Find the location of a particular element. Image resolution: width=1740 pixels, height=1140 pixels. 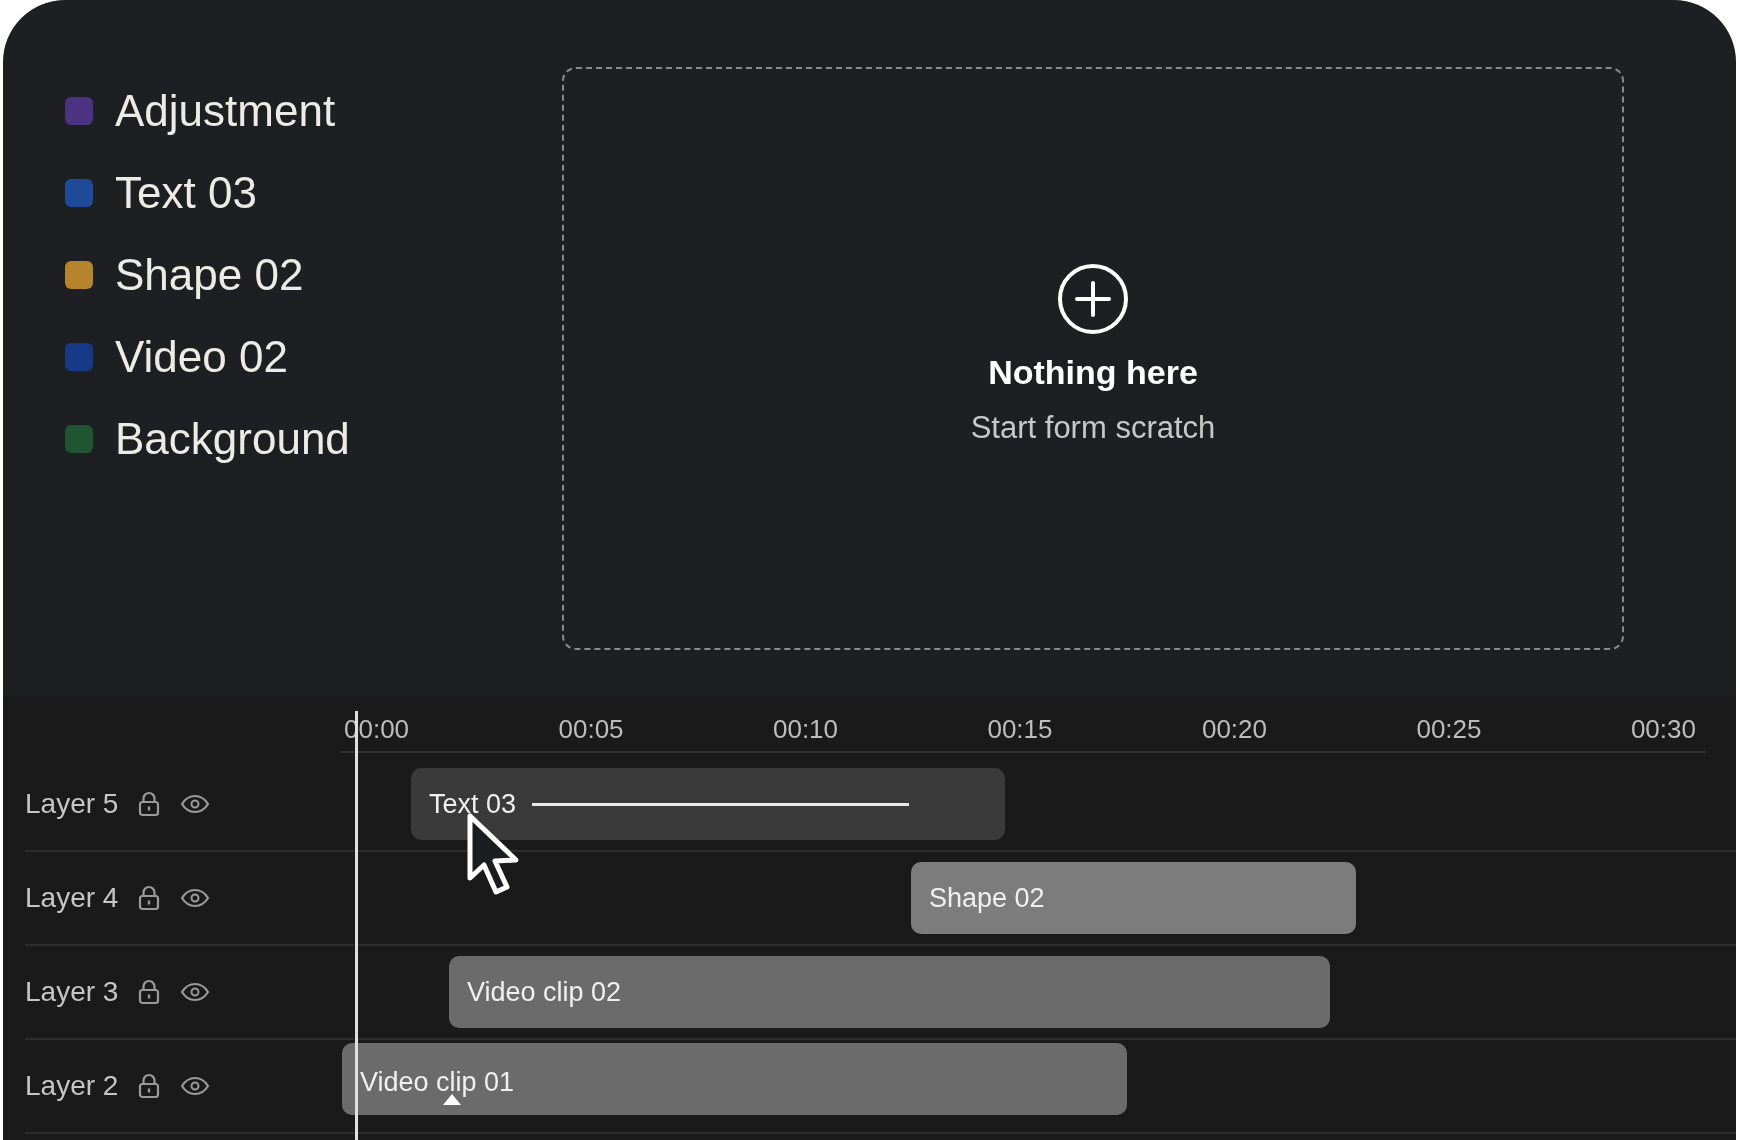

clip-label: Video clip 02 is located at coordinates (544, 992).